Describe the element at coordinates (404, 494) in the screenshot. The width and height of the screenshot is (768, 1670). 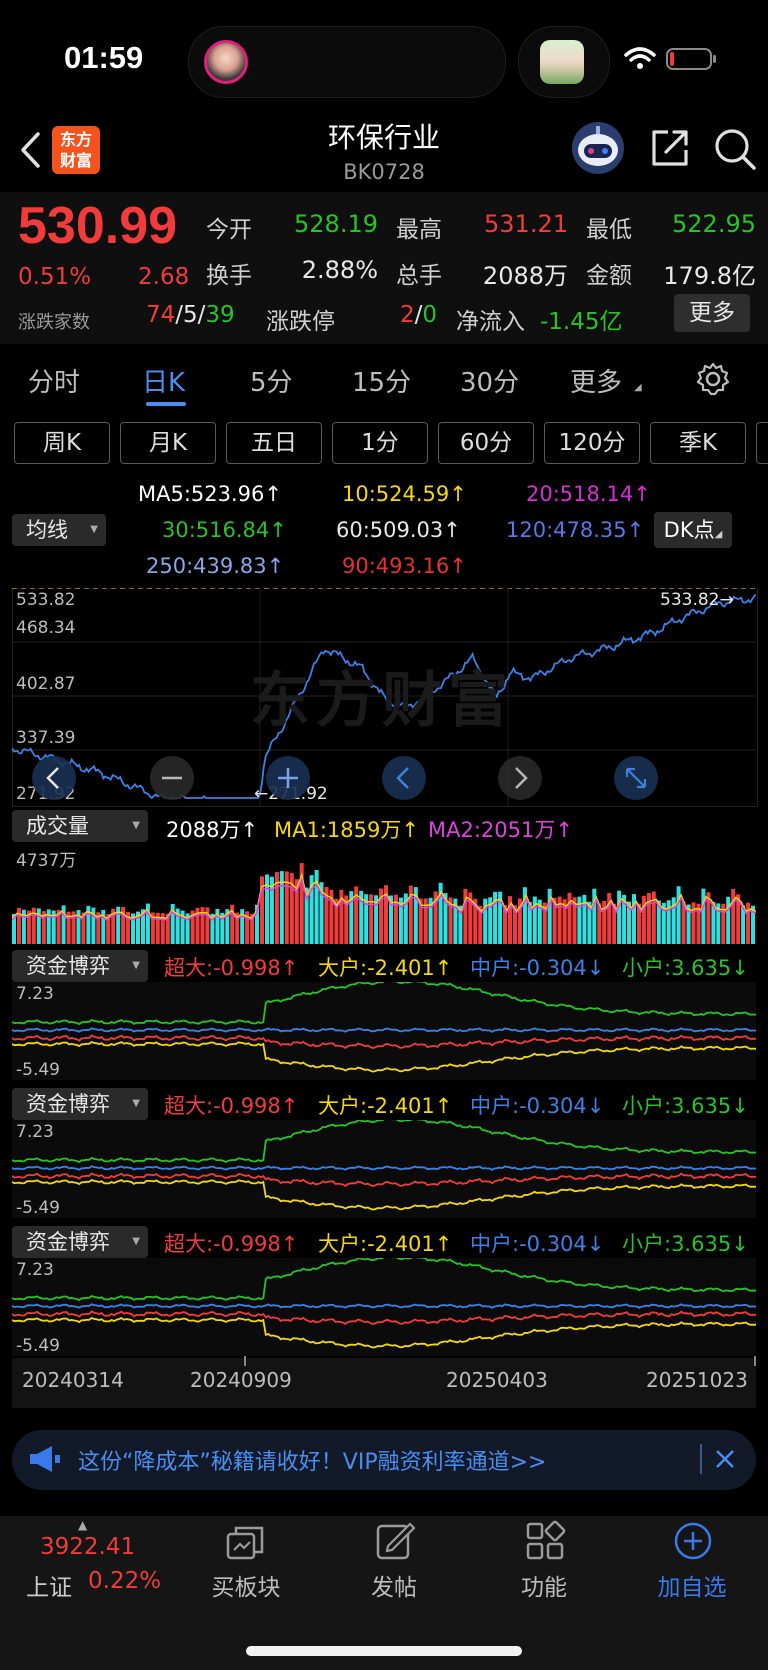
I see `ma10-value: 10:524.59↑` at that location.